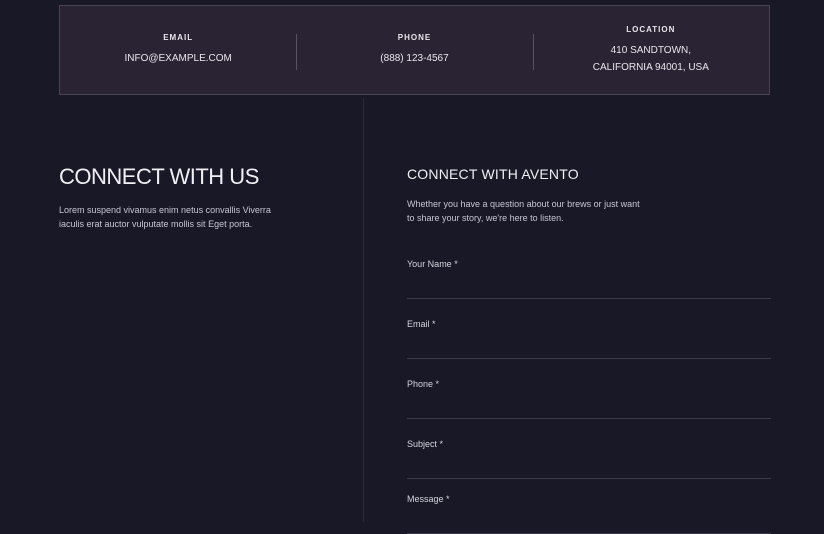 The height and width of the screenshot is (534, 824). I want to click on phone-field-label: Phone *, so click(423, 384).